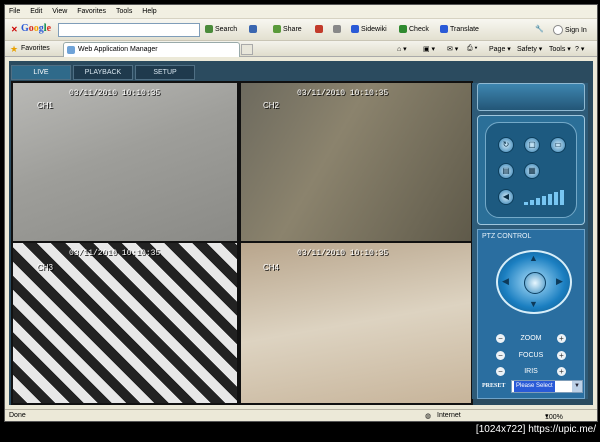 This screenshot has height=442, width=600. Describe the element at coordinates (71, 50) in the screenshot. I see `page-favicon-icon` at that location.